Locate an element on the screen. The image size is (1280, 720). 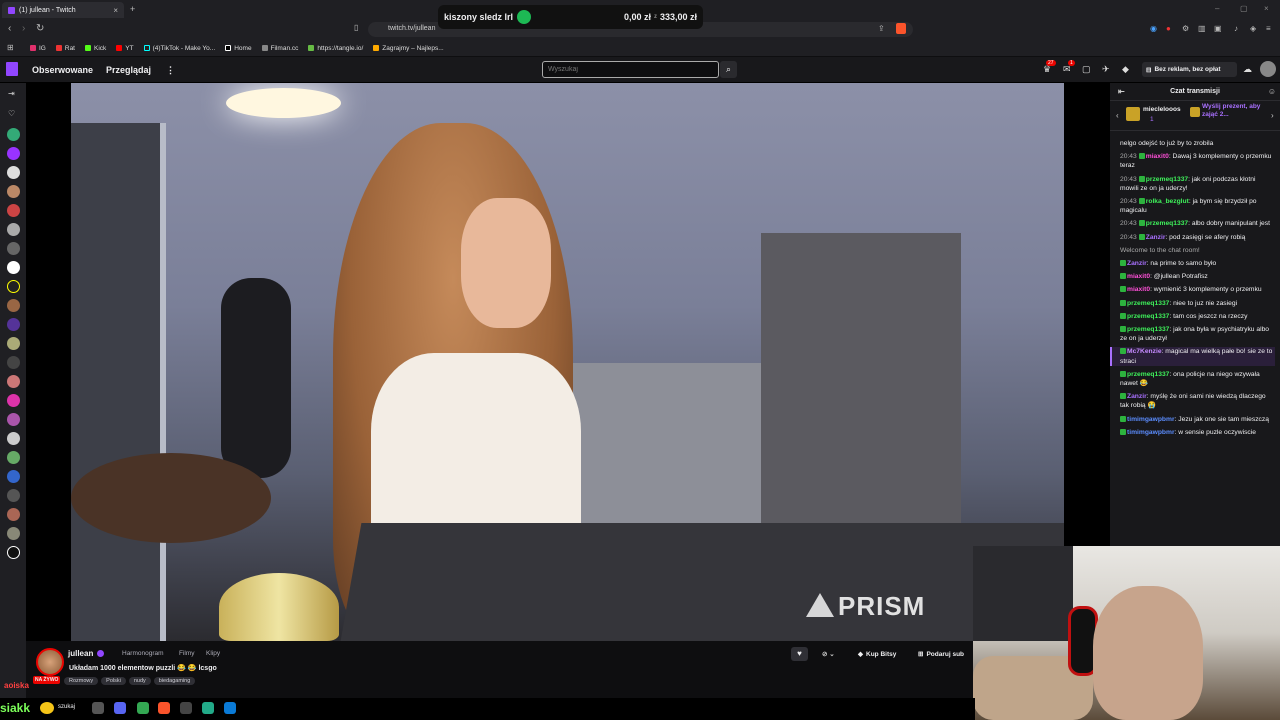
tag: nudy is located at coordinates (139, 681).